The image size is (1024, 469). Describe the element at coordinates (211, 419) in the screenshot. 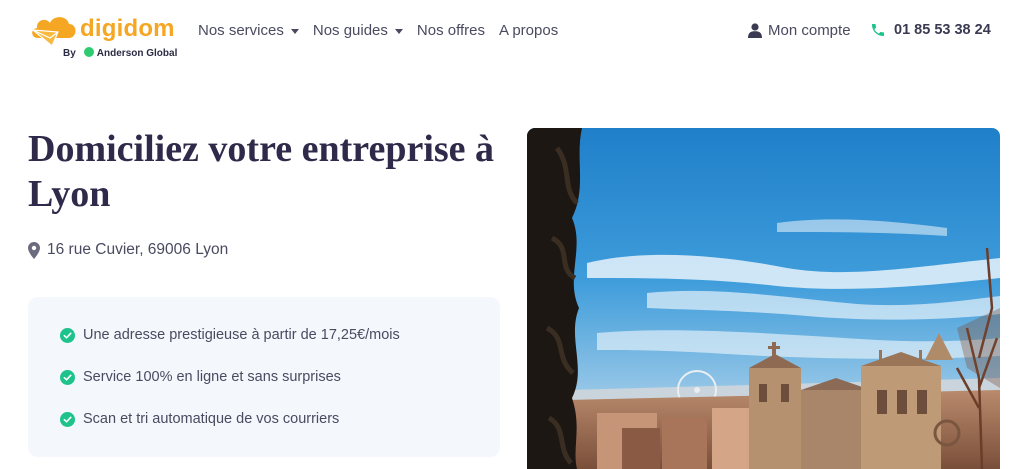

I see `feature-text: Scan et tri automatique de vos courriers` at that location.